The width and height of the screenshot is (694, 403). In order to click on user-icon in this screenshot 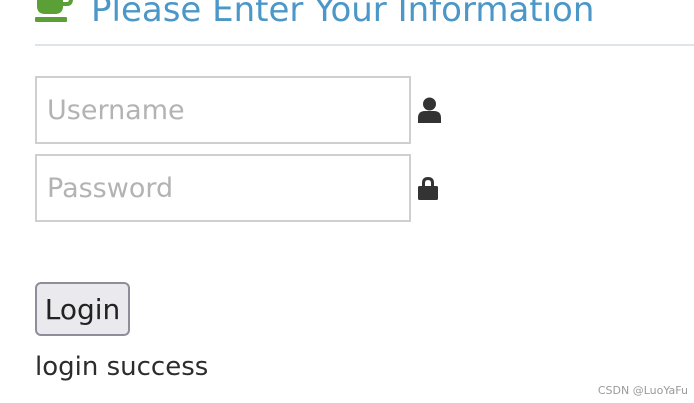, I will do `click(429, 110)`.